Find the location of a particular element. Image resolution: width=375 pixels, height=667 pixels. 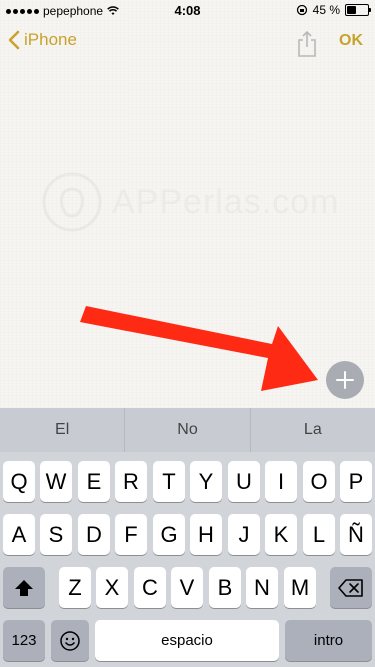

key-n: N is located at coordinates (262, 587).